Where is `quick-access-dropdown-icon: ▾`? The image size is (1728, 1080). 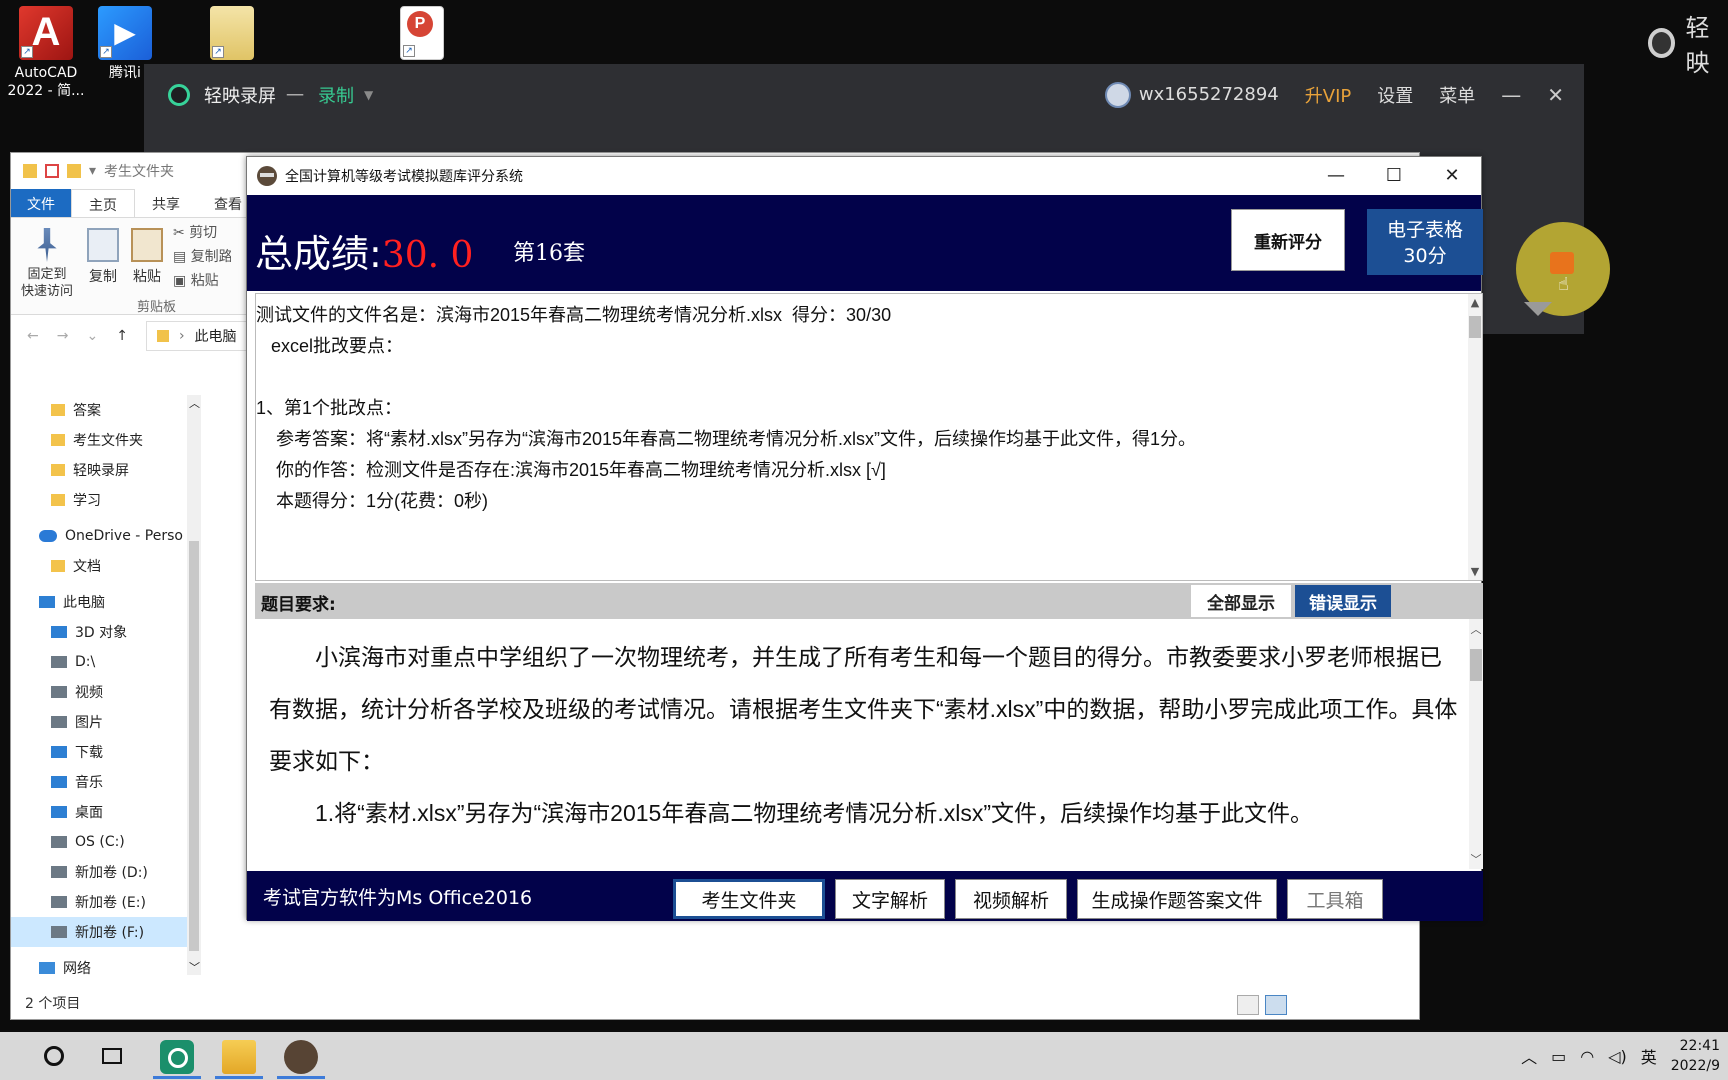 quick-access-dropdown-icon: ▾ is located at coordinates (92, 171).